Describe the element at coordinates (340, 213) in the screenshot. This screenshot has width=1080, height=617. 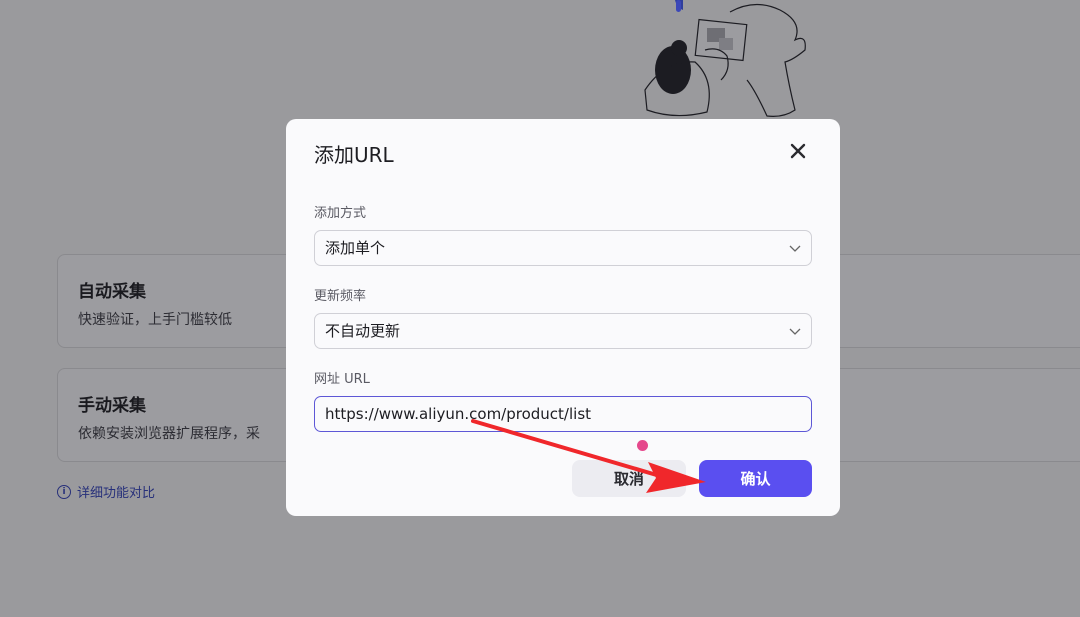
I see `add-mode-label: 添加方式` at that location.